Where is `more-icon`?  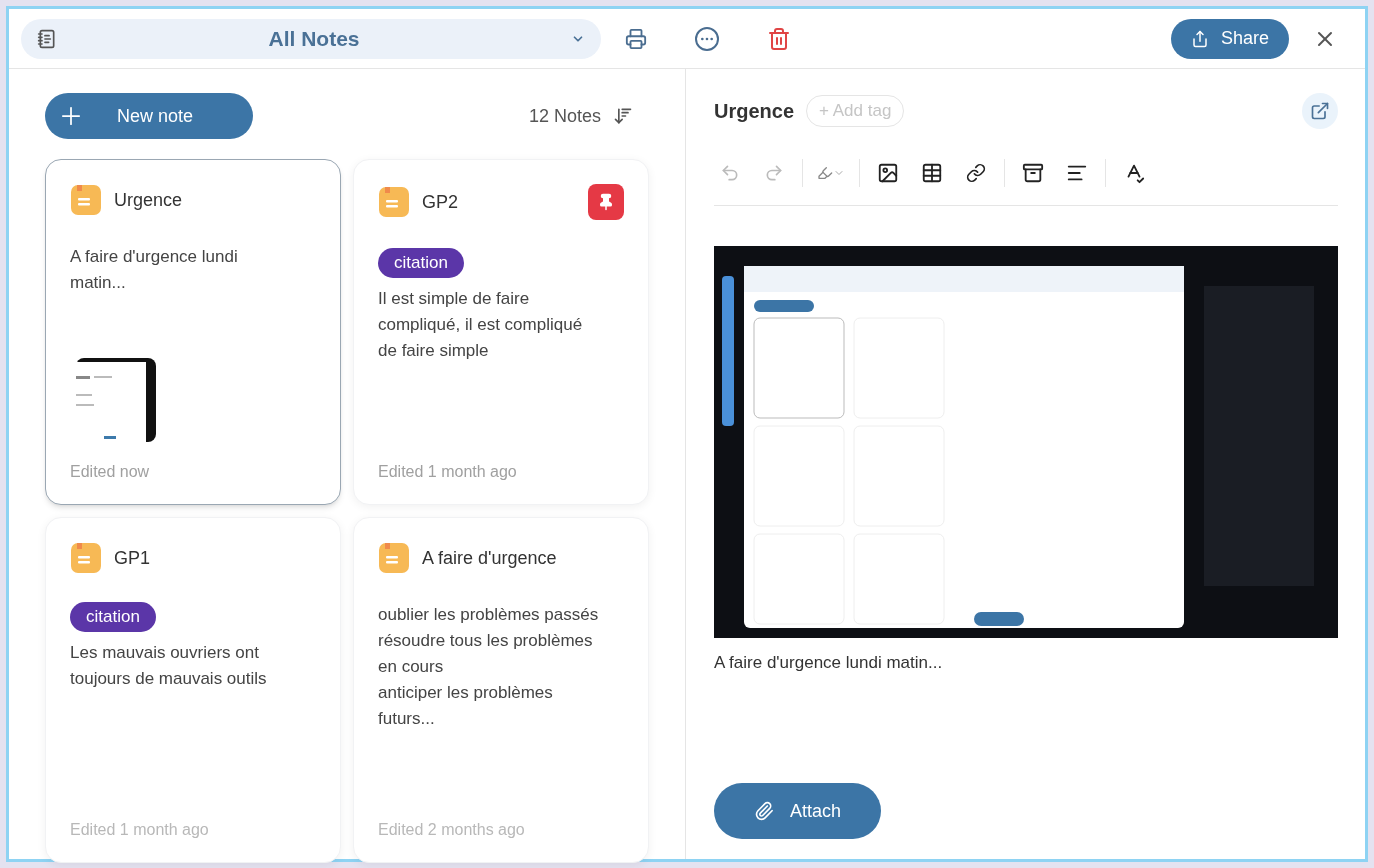 more-icon is located at coordinates (707, 38).